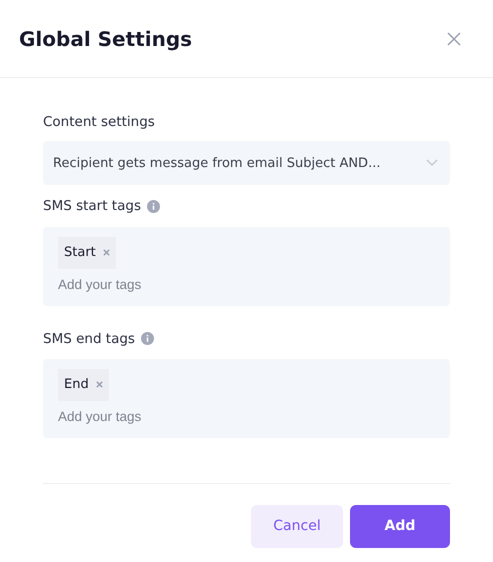  Describe the element at coordinates (432, 163) in the screenshot. I see `chevron-down-icon` at that location.